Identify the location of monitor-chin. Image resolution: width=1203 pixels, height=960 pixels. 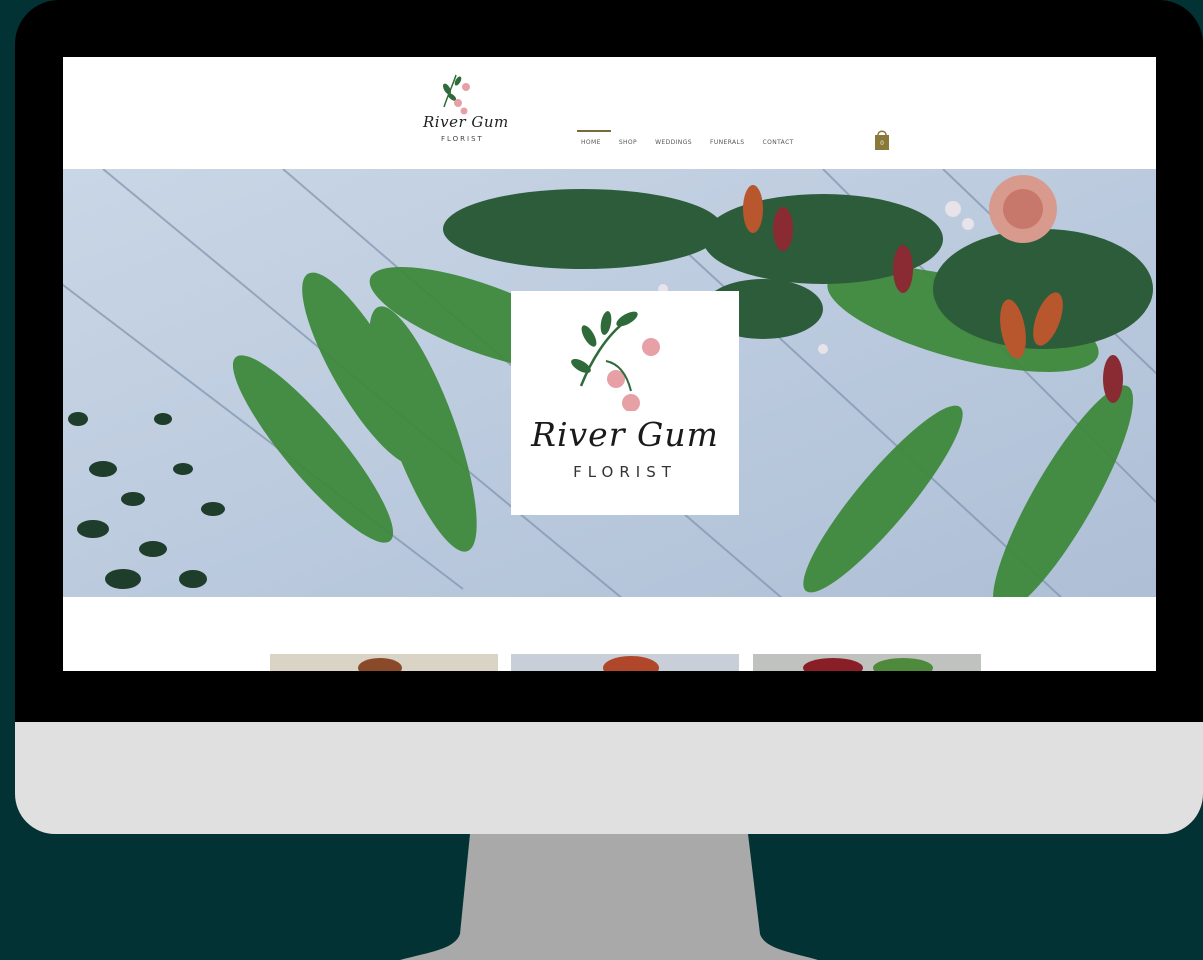
(609, 778).